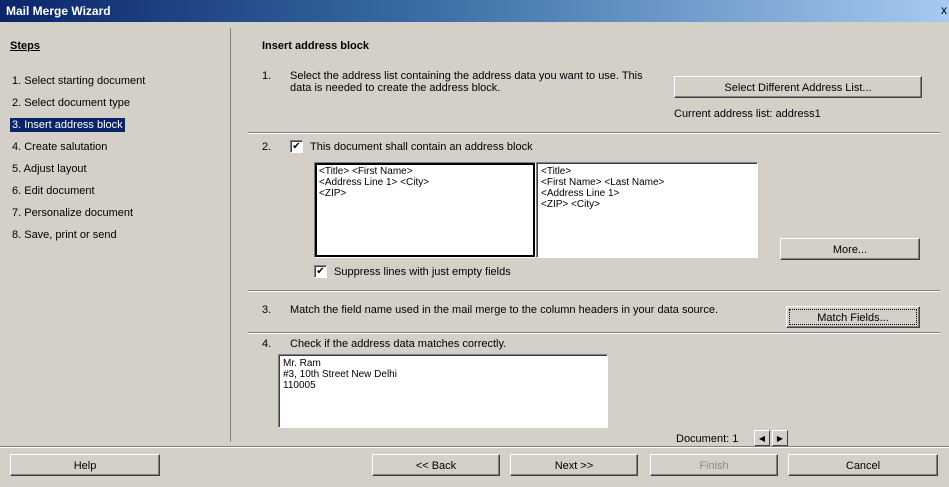 The width and height of the screenshot is (949, 487). What do you see at coordinates (474, 11) in the screenshot?
I see `title-bar: Mail Merge Wizard x` at bounding box center [474, 11].